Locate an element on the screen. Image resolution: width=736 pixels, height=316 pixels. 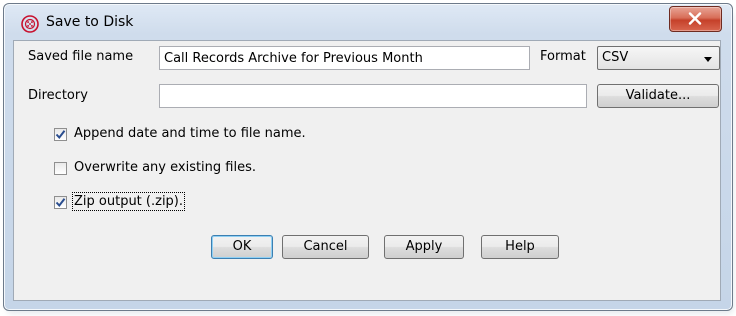
apply-button: Apply is located at coordinates (424, 247).